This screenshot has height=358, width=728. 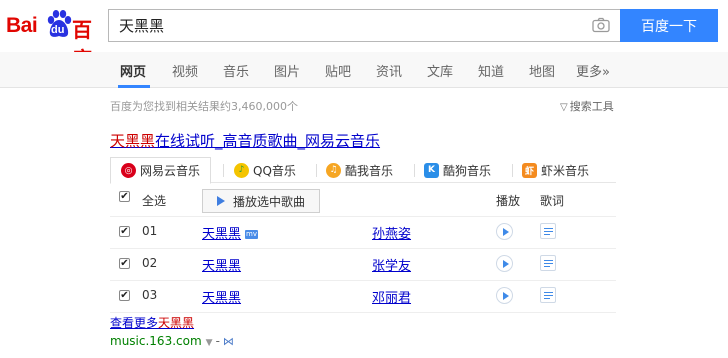 I want to click on result-title-link: 天黑黑在线试听_高音质歌曲_网易云音乐, so click(x=245, y=140).